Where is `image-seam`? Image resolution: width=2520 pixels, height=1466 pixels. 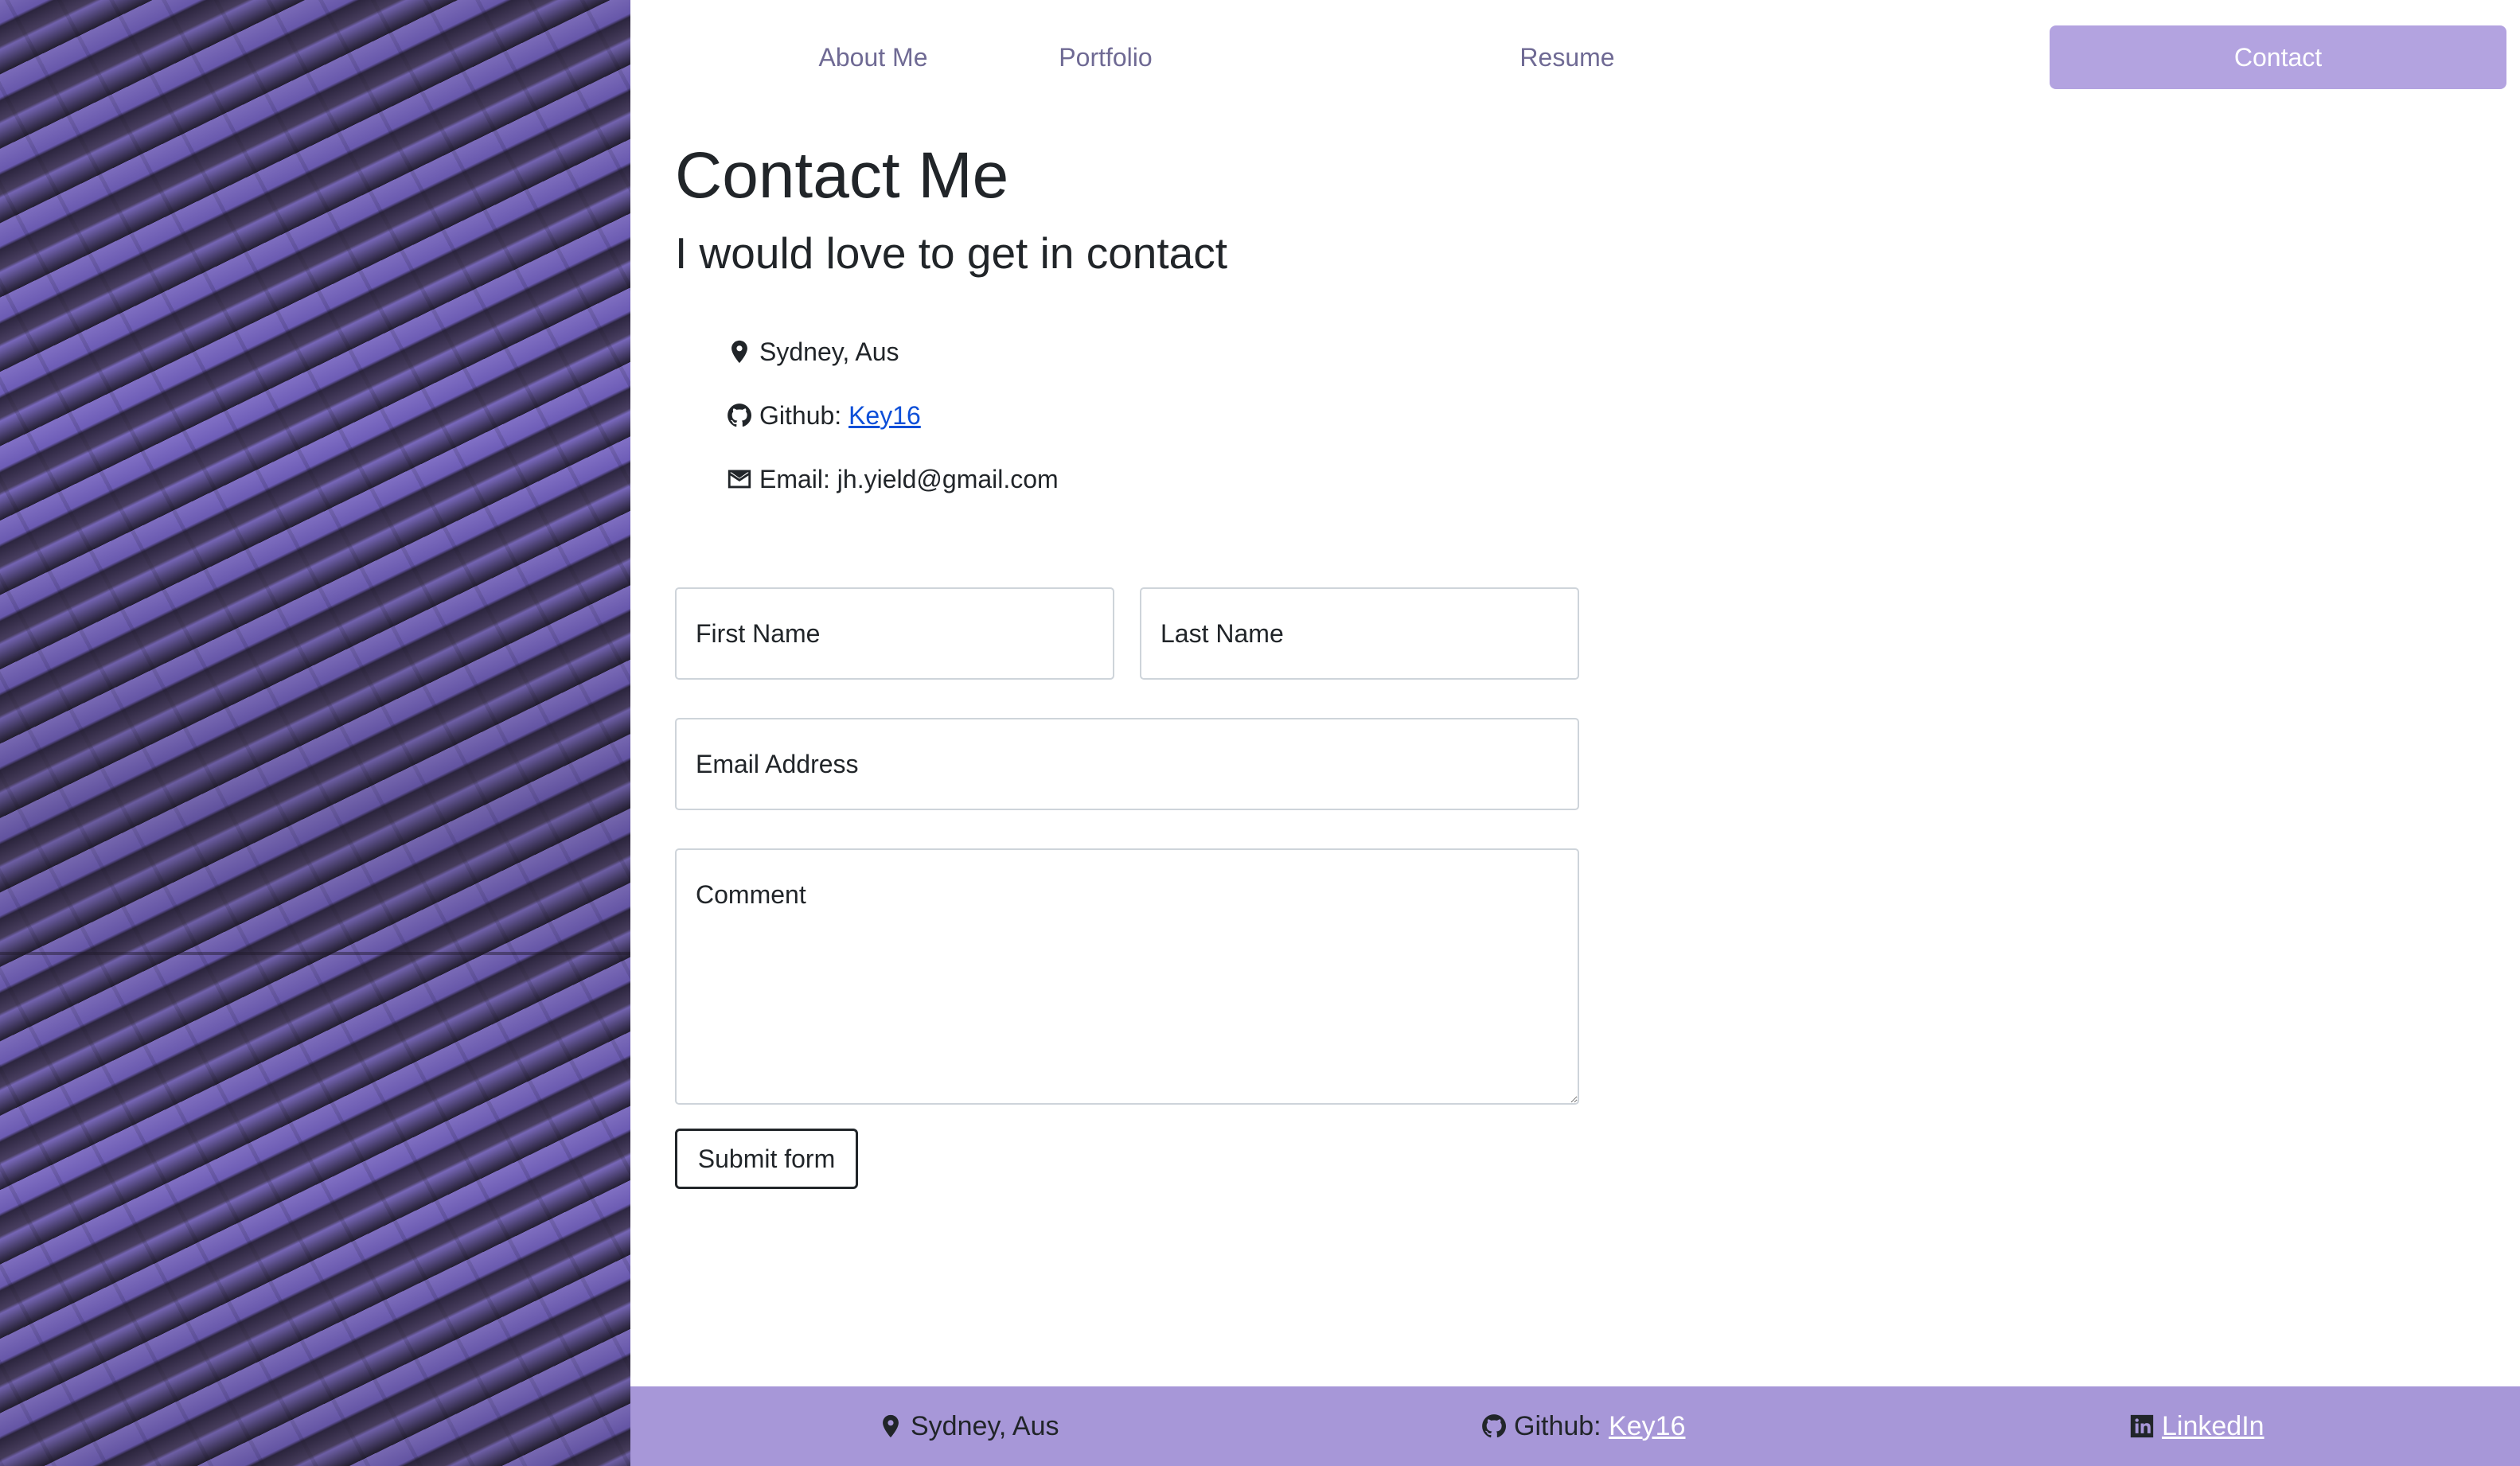
image-seam is located at coordinates (315, 953).